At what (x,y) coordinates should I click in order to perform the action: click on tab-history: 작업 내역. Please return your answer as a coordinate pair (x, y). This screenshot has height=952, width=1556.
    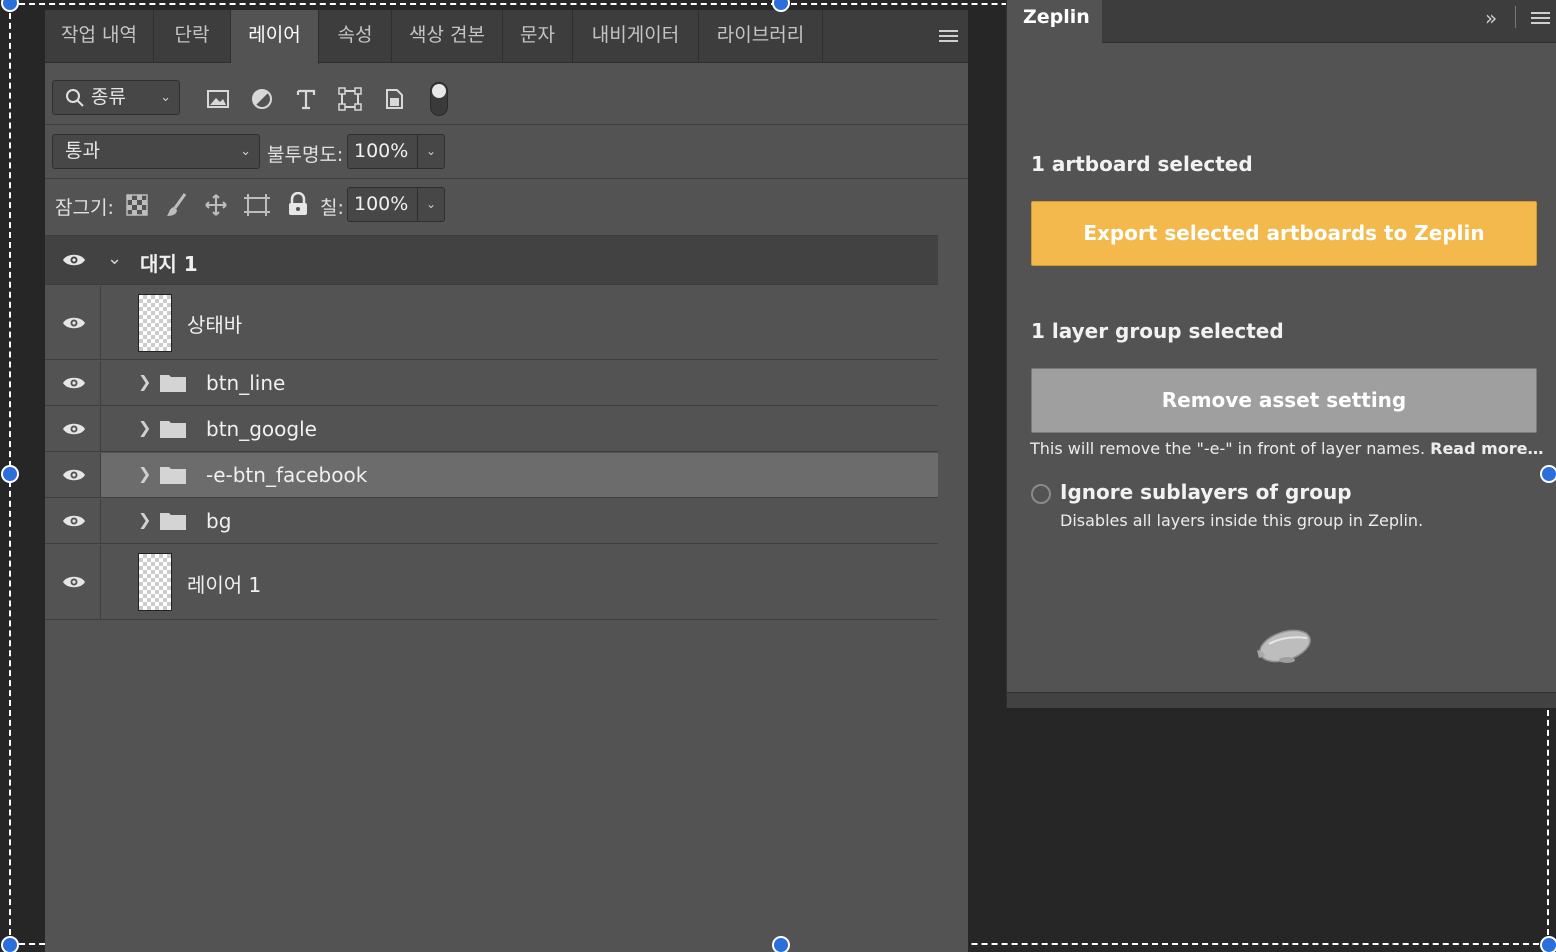
    Looking at the image, I should click on (99, 36).